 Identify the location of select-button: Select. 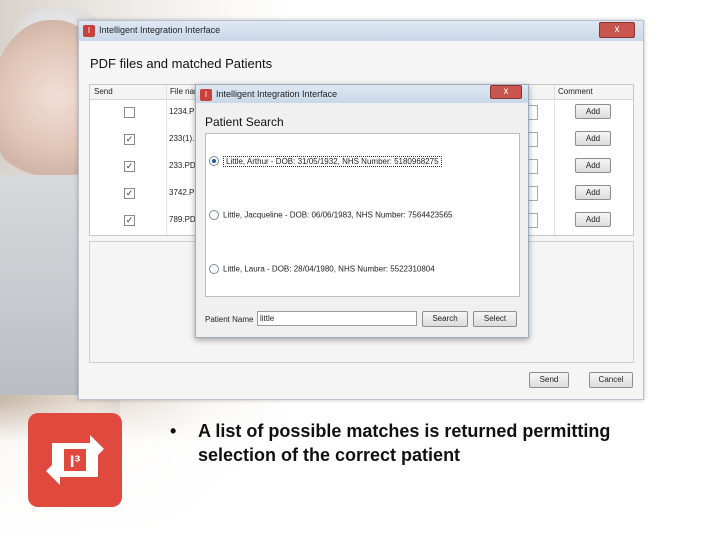
(495, 319).